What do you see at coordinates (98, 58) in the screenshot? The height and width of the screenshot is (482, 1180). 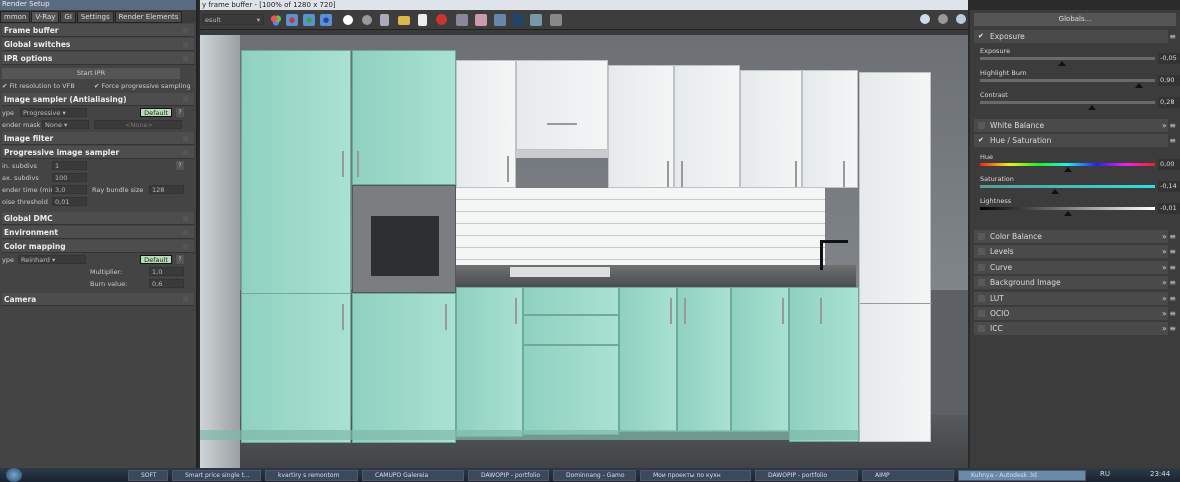 I see `section-ipr-options: IPR options` at bounding box center [98, 58].